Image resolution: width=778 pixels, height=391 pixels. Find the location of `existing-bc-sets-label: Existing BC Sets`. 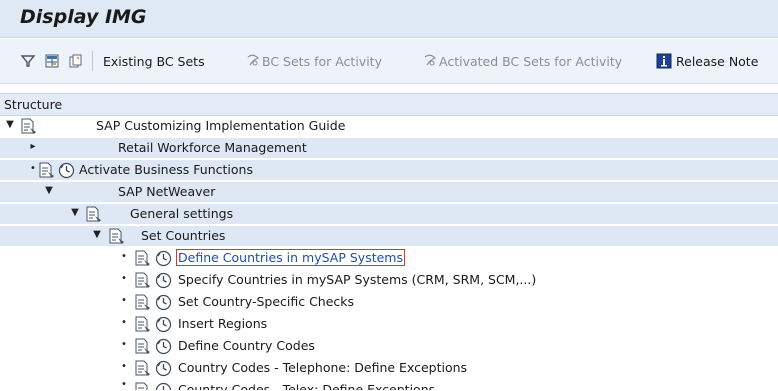

existing-bc-sets-label: Existing BC Sets is located at coordinates (154, 61).